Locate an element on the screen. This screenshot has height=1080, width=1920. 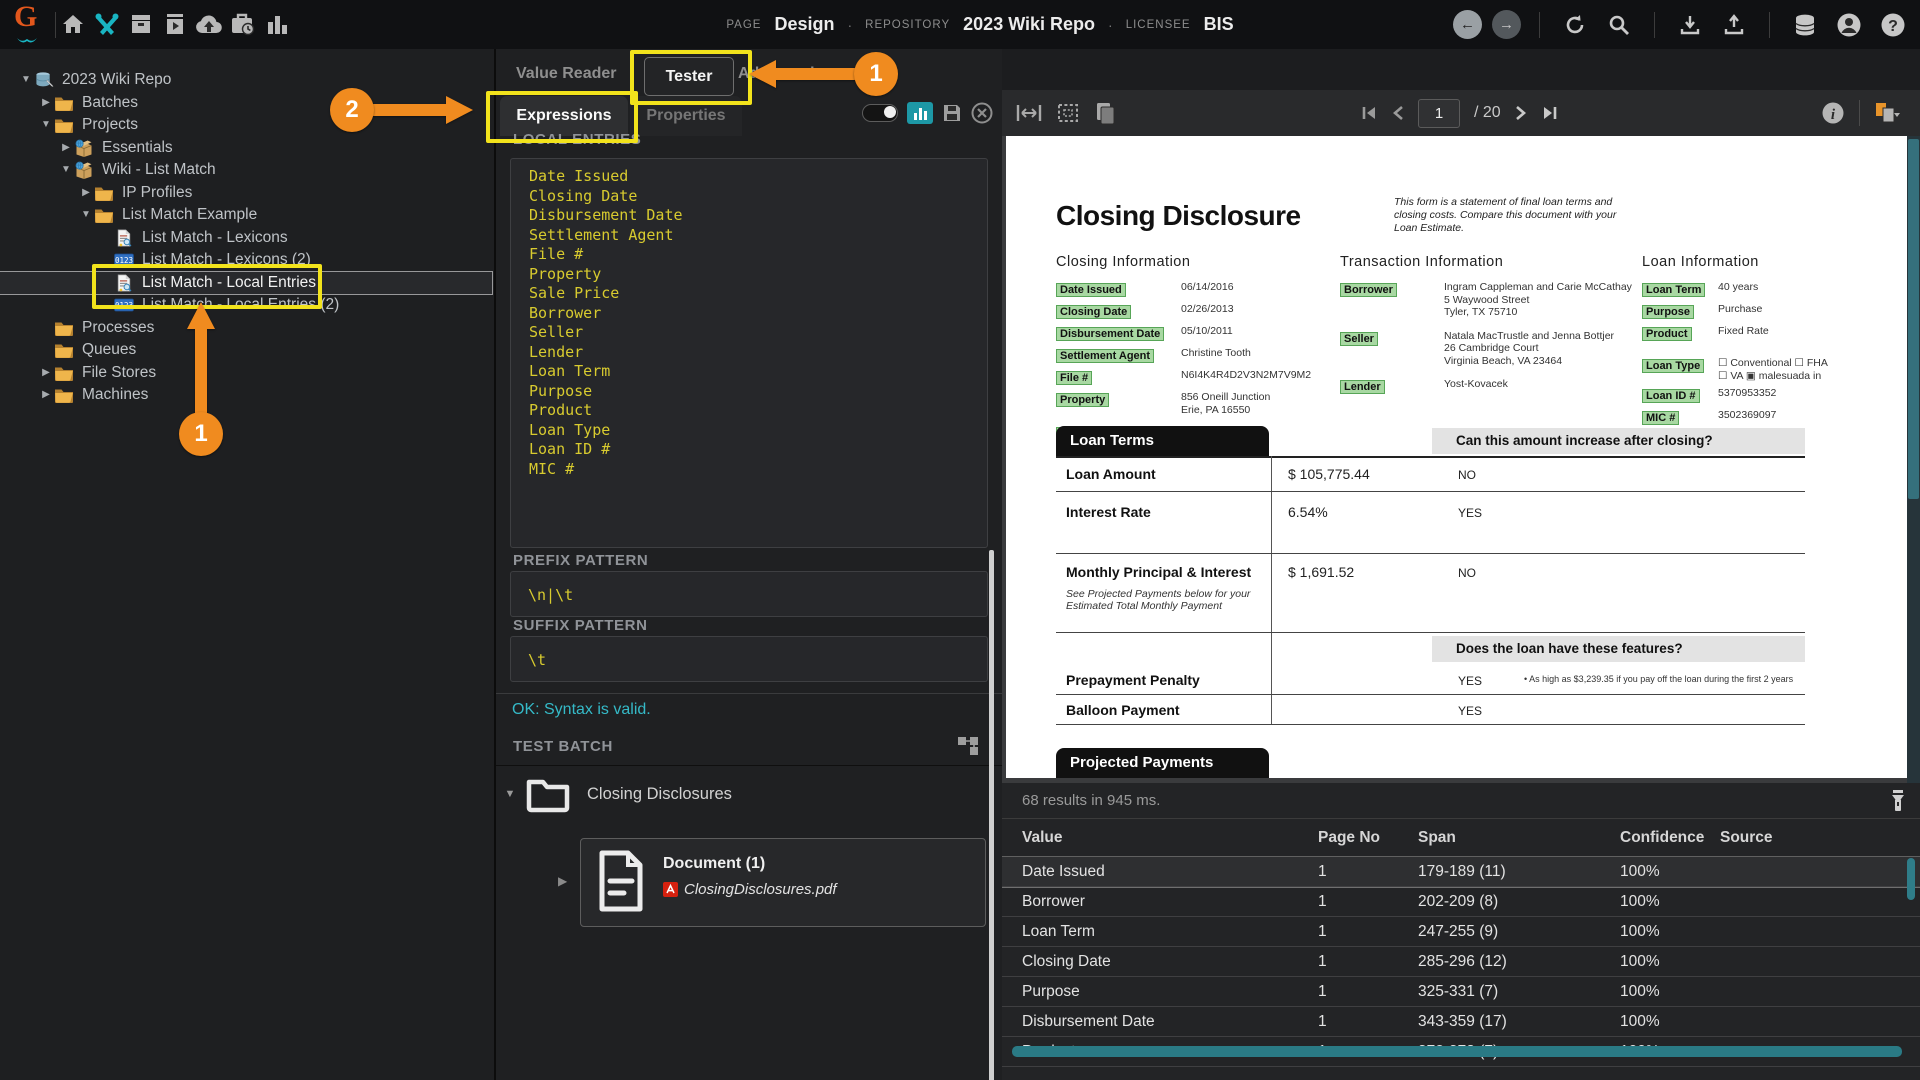
tree-item-ip-profiles: ▶ IP Profiles is located at coordinates (247, 193).